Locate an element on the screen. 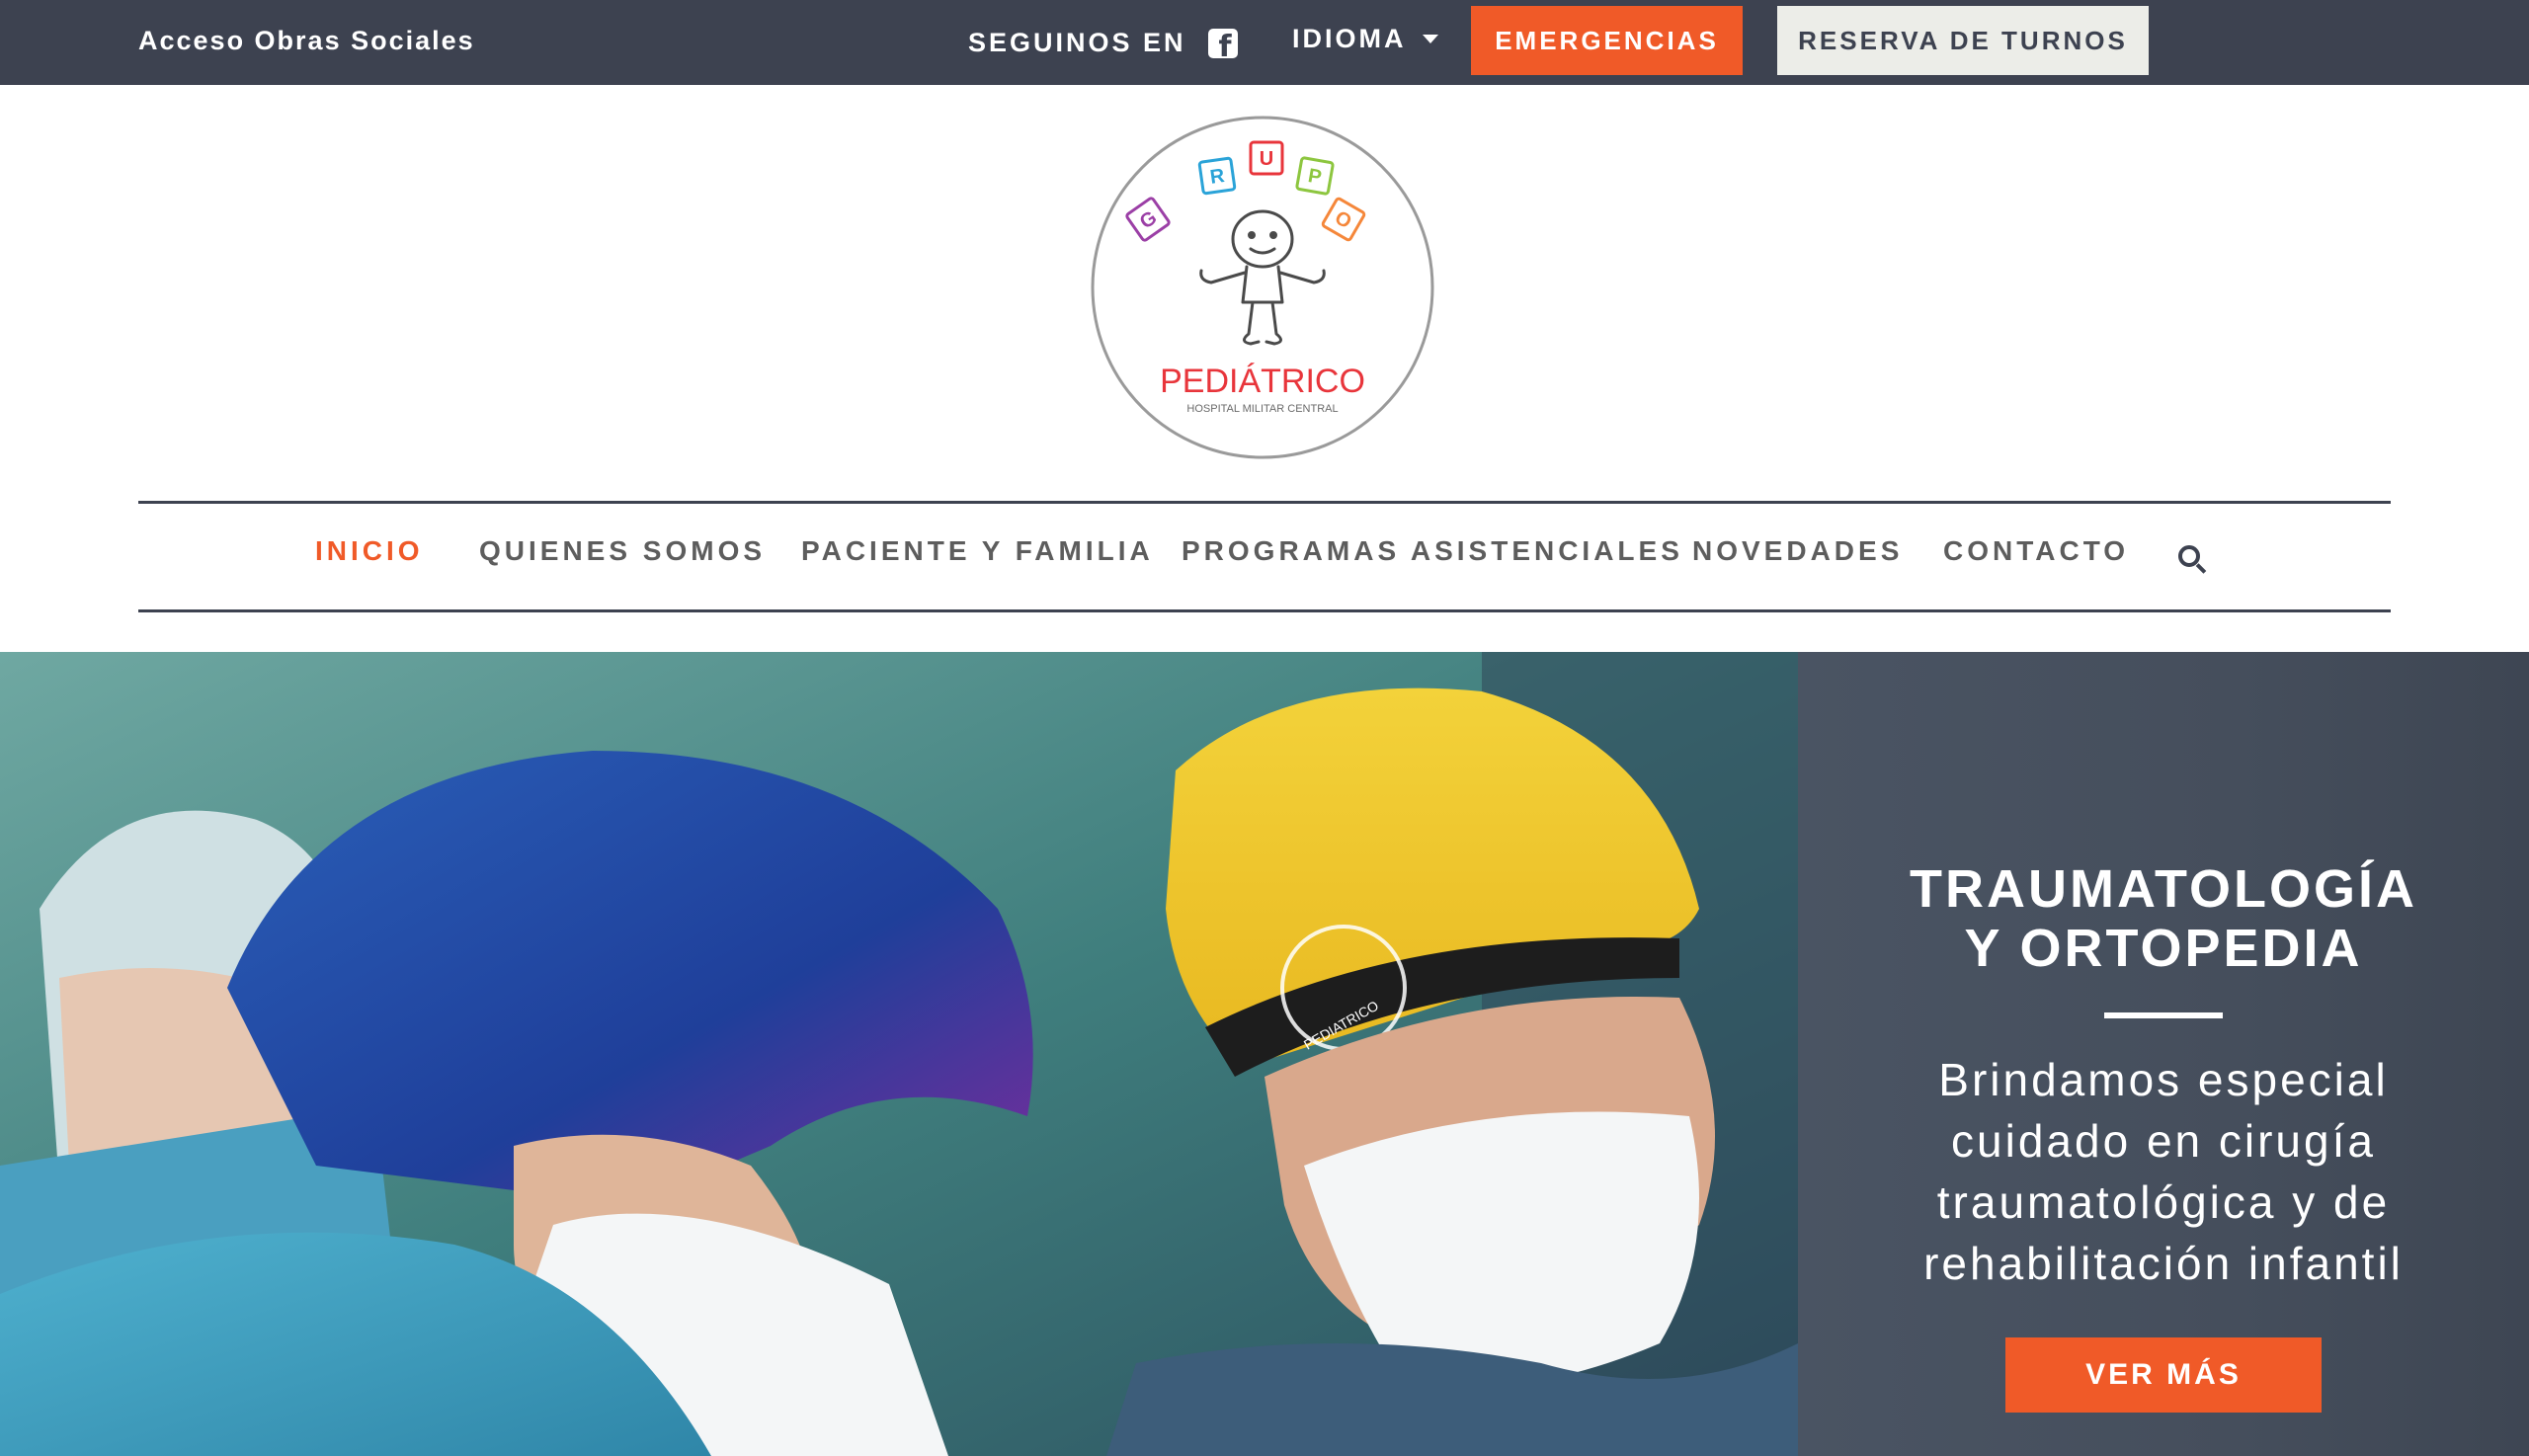 The height and width of the screenshot is (1456, 2529). nav-item-novedades: NOVEDADES is located at coordinates (1797, 551).